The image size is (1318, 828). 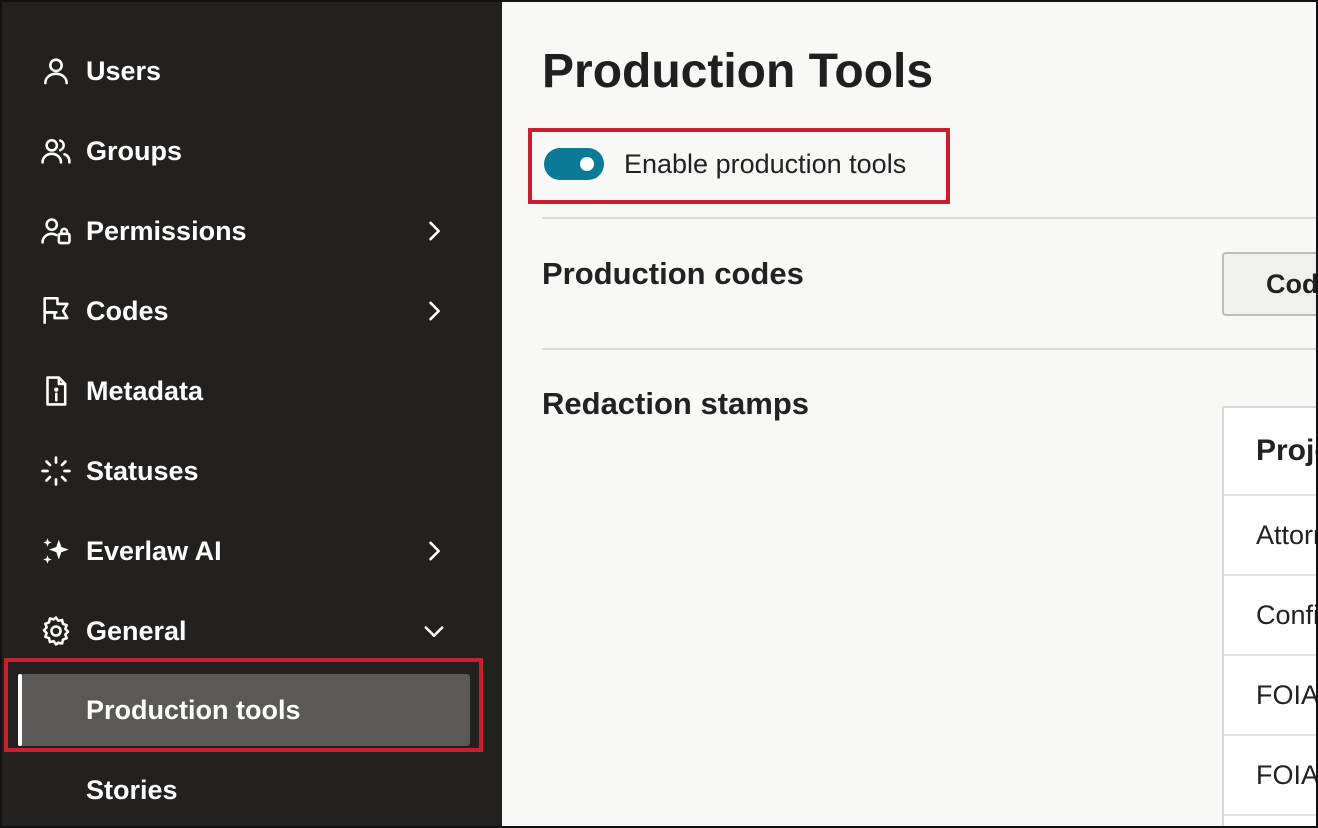 What do you see at coordinates (56, 311) in the screenshot?
I see `flag-icon` at bounding box center [56, 311].